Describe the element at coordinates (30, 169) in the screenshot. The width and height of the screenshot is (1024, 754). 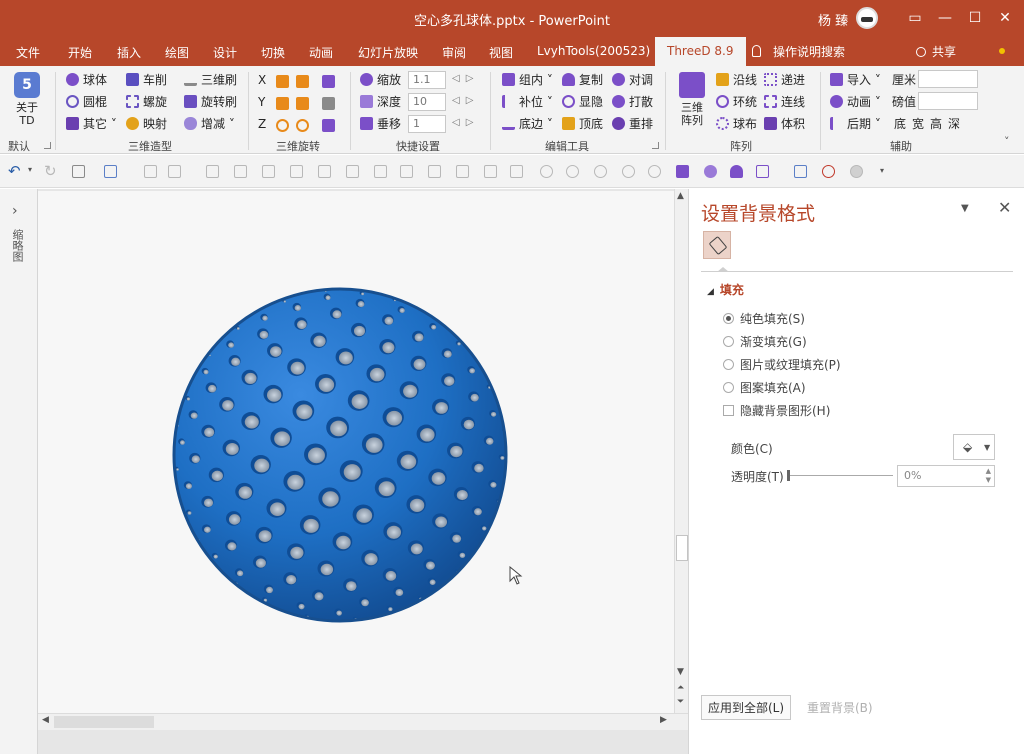
I see `undo-dropdown-icon: ▾` at that location.